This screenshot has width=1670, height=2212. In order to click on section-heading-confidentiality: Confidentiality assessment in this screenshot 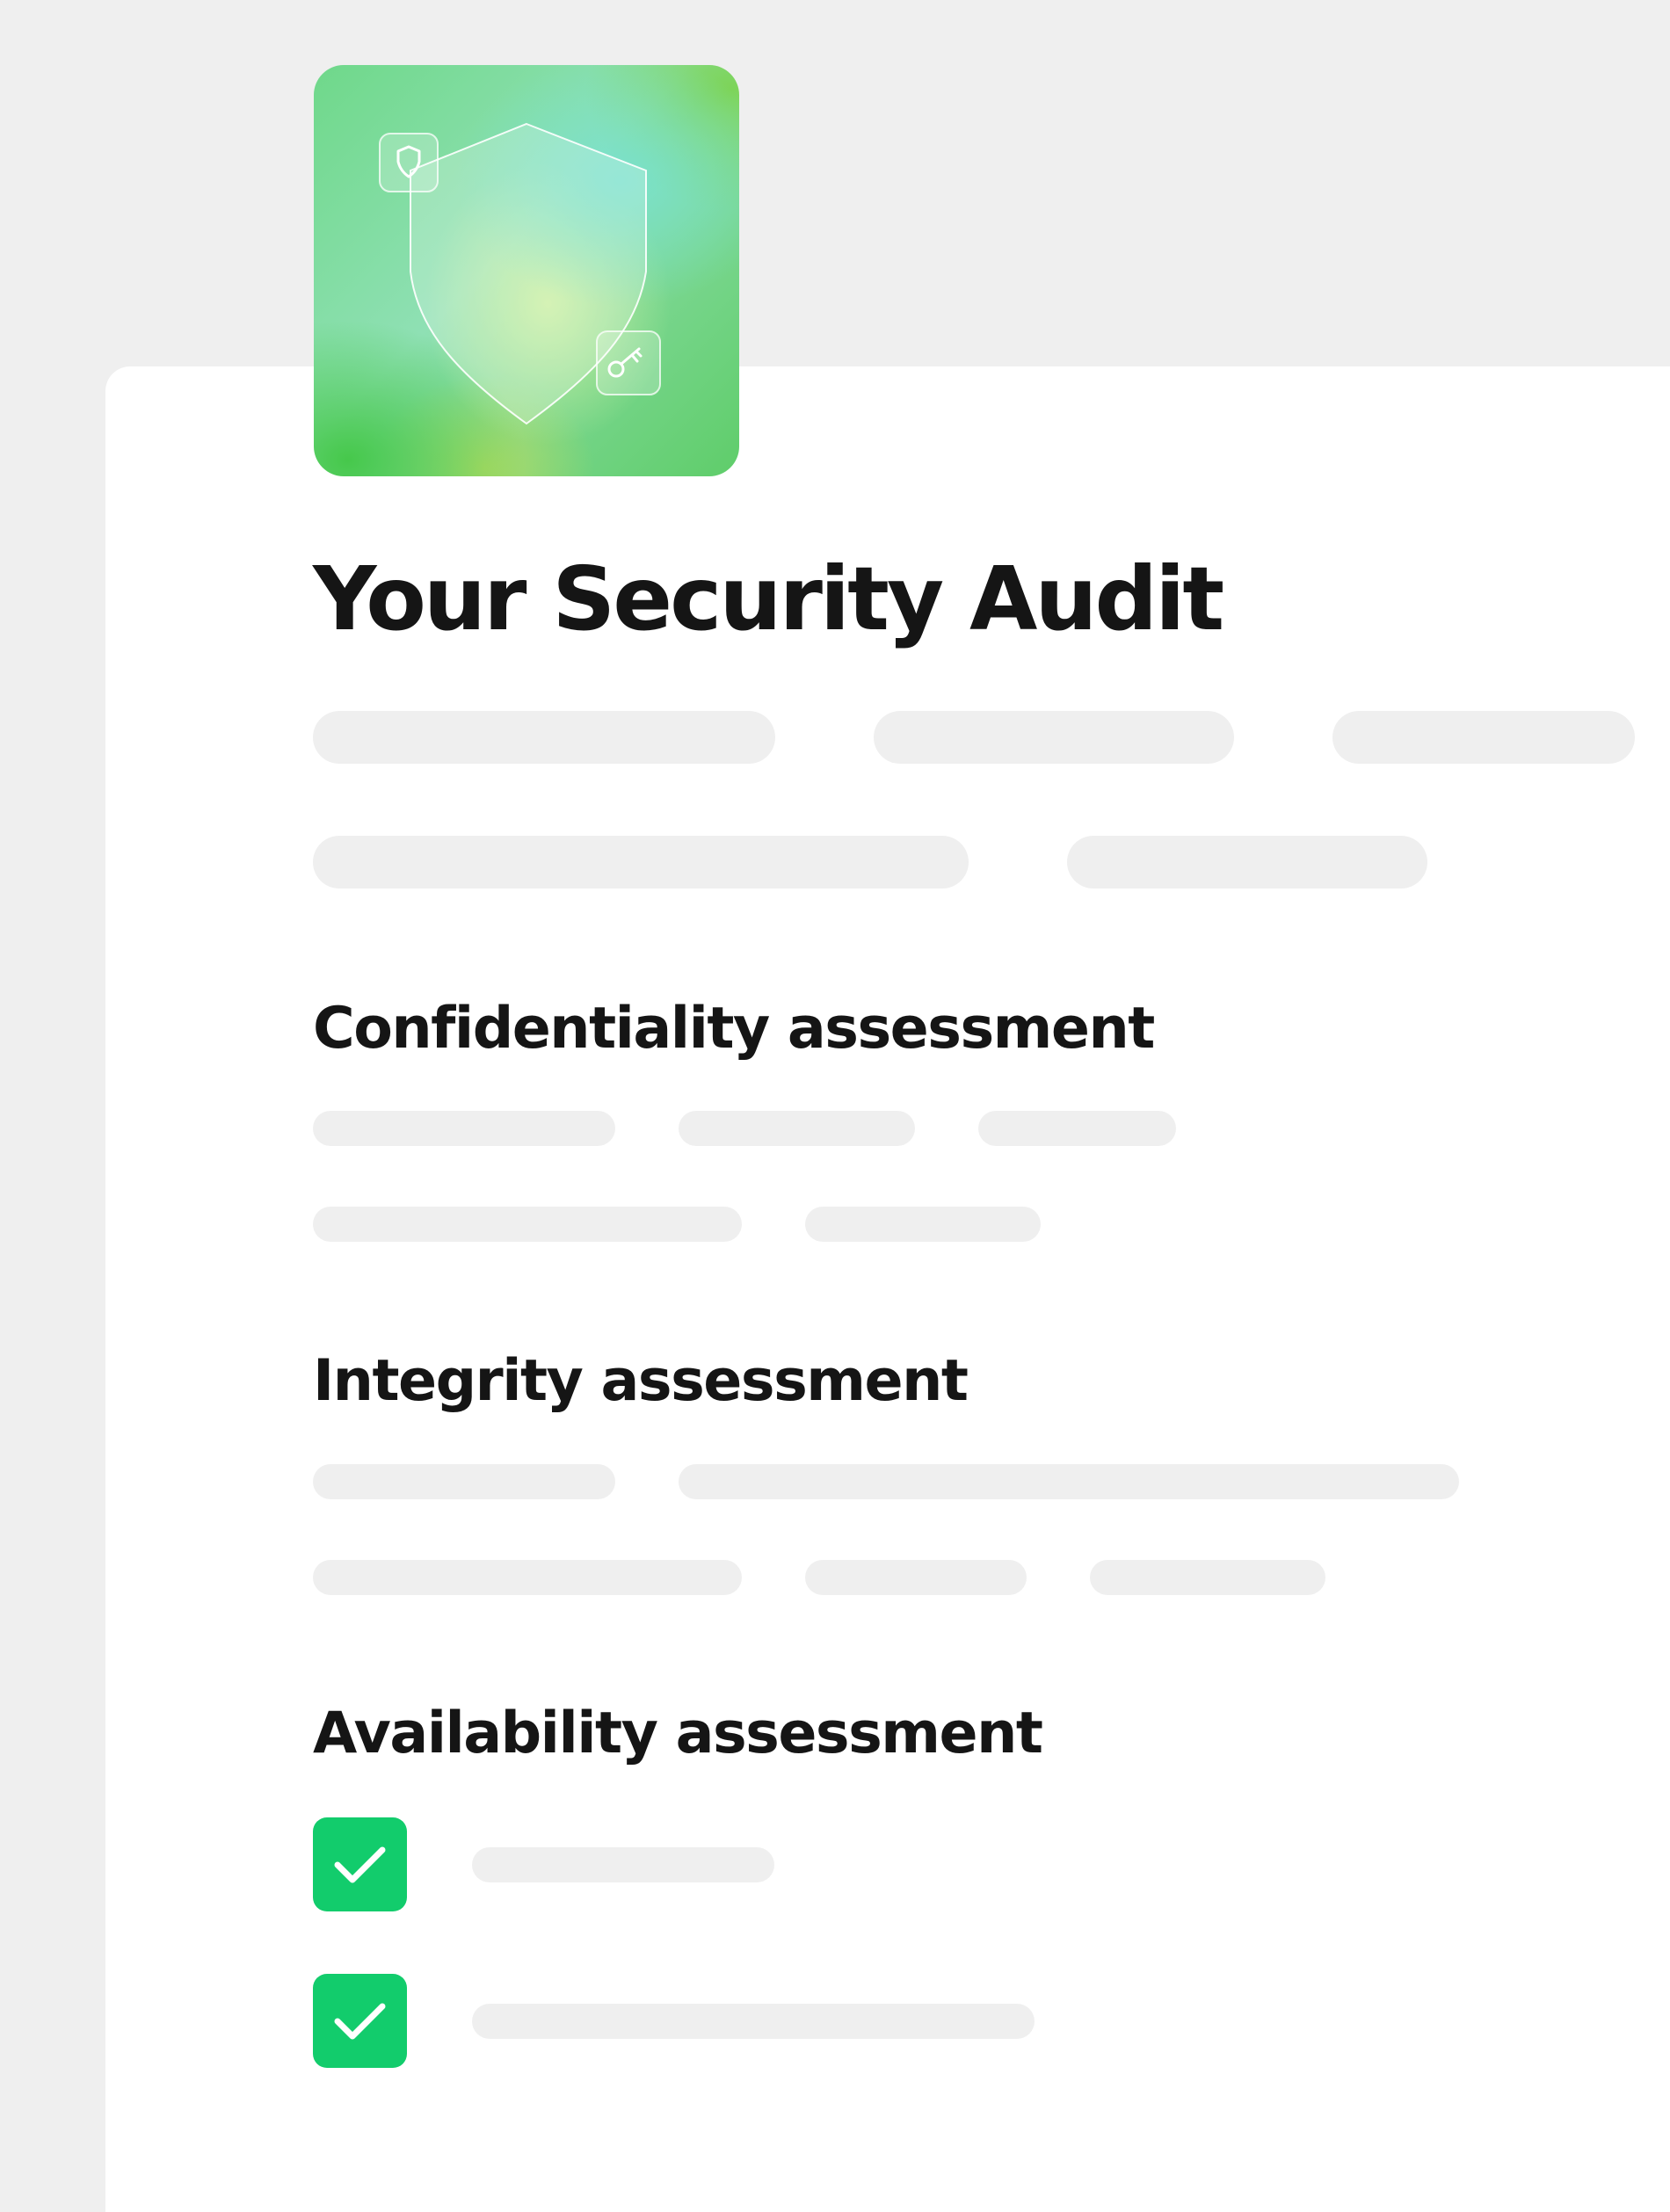, I will do `click(734, 1029)`.